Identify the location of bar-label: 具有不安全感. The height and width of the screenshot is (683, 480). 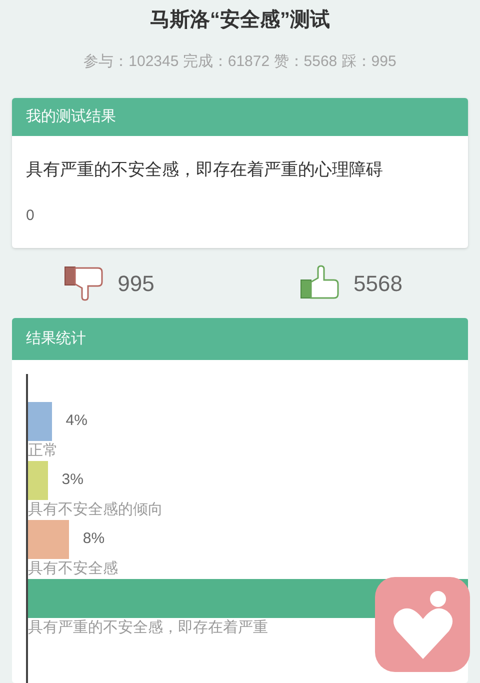
(73, 569).